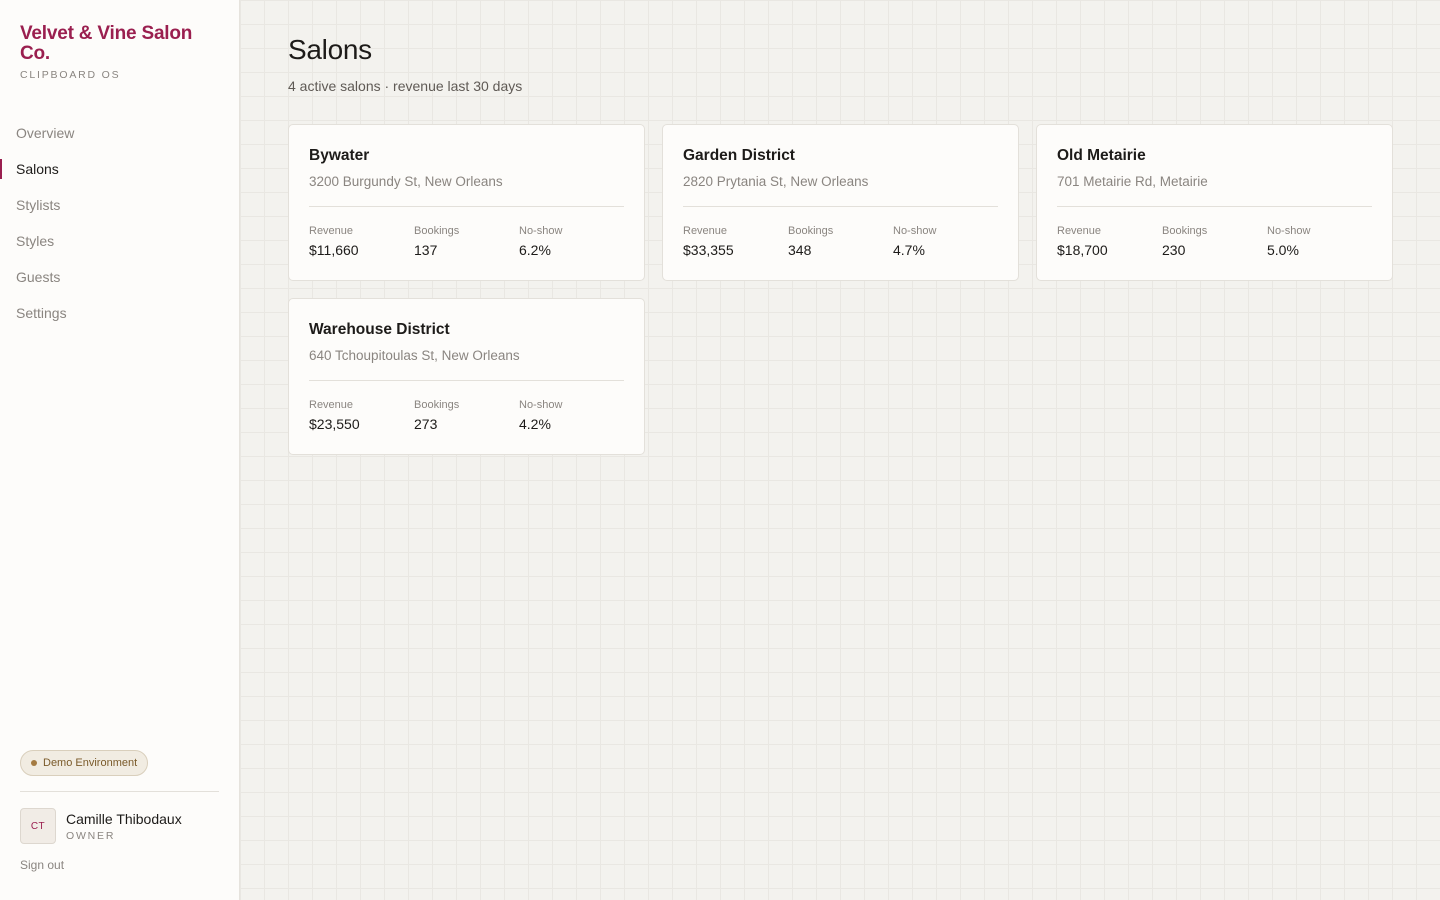 The width and height of the screenshot is (1440, 900). Describe the element at coordinates (38, 826) in the screenshot. I see `avatar: CT` at that location.